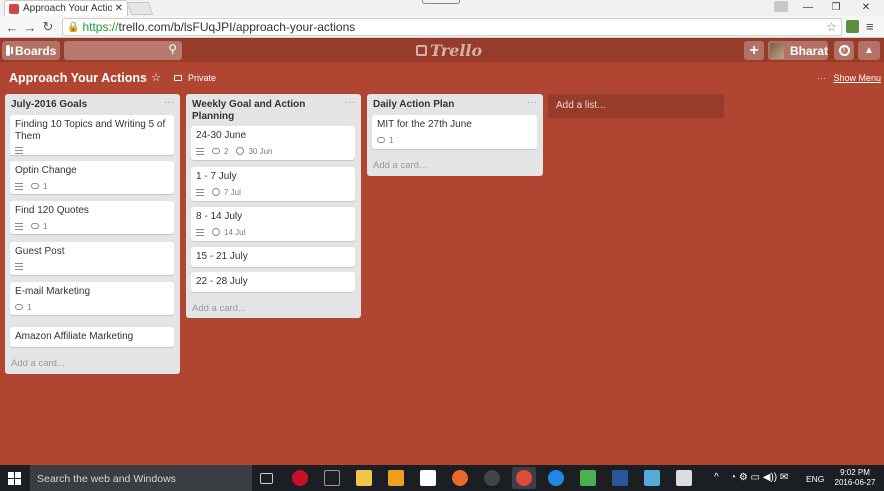 Image resolution: width=884 pixels, height=491 pixels. I want to click on chrome-icon, so click(524, 478).